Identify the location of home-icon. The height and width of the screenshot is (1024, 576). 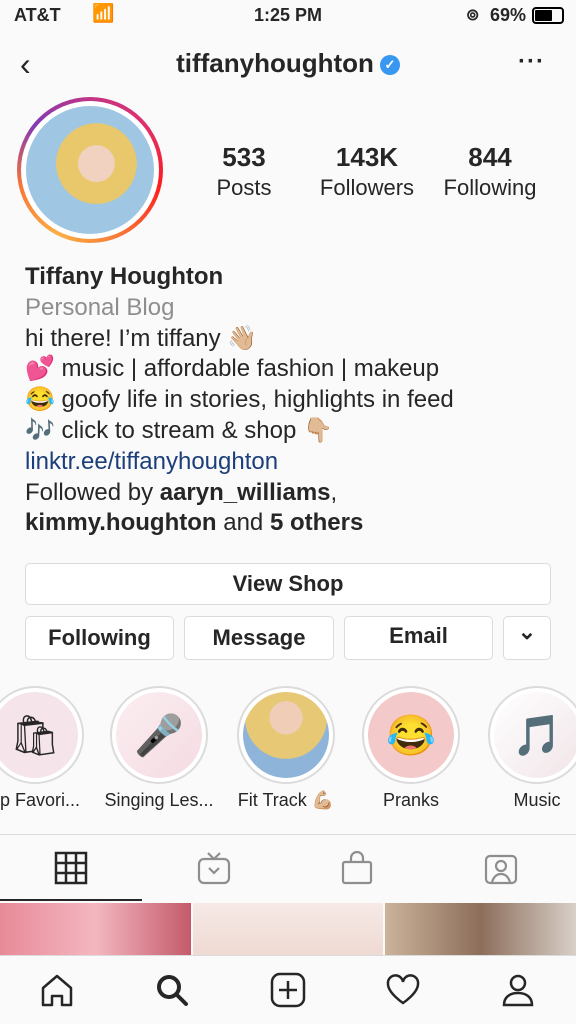
(57, 990).